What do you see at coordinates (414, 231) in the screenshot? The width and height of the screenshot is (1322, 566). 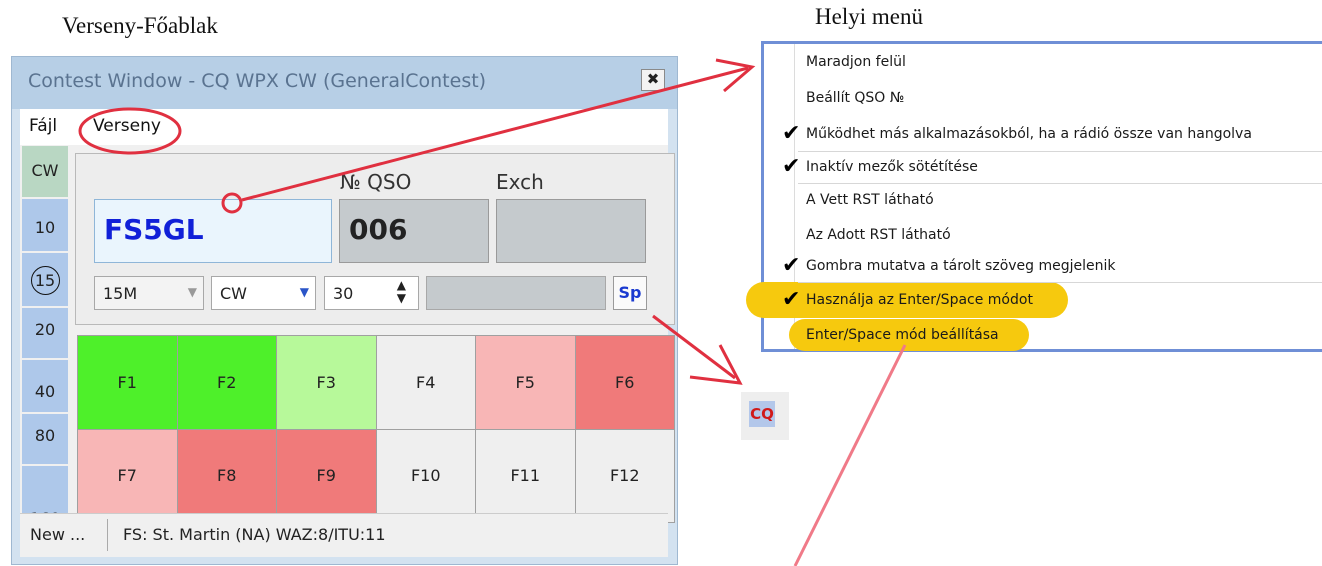 I see `qso-number-field: 006` at bounding box center [414, 231].